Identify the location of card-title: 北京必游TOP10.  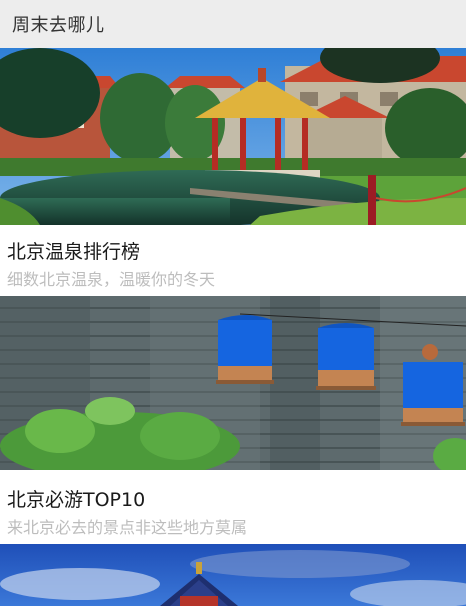
(76, 500).